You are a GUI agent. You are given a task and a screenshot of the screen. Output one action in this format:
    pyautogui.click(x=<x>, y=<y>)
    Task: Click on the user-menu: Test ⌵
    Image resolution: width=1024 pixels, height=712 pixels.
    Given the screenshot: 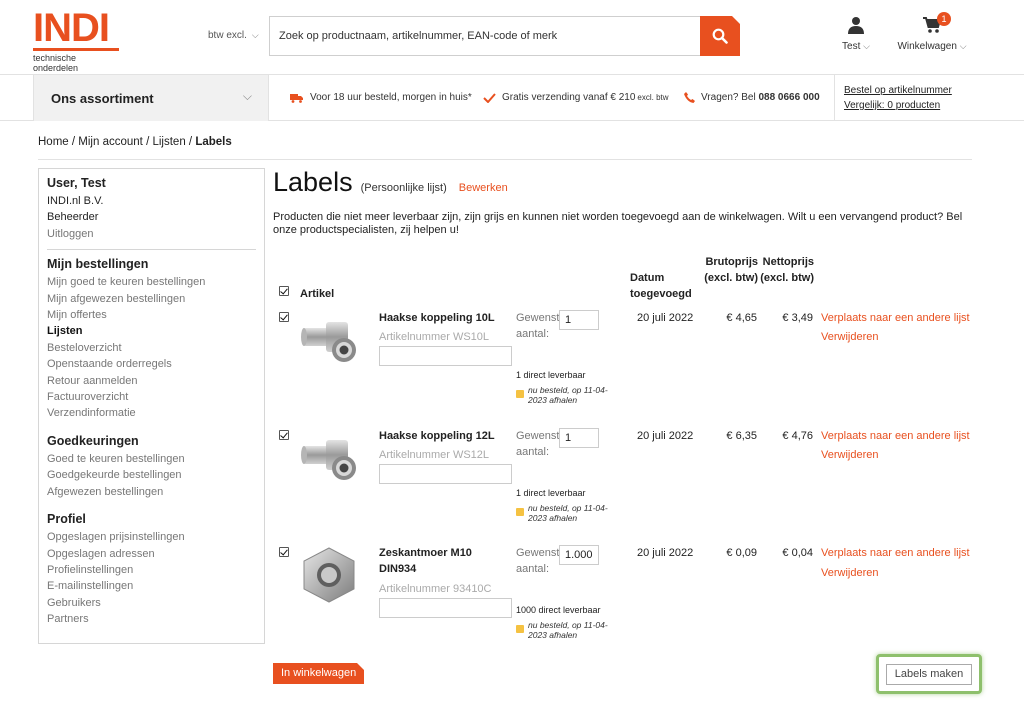 What is the action you would take?
    pyautogui.click(x=856, y=34)
    